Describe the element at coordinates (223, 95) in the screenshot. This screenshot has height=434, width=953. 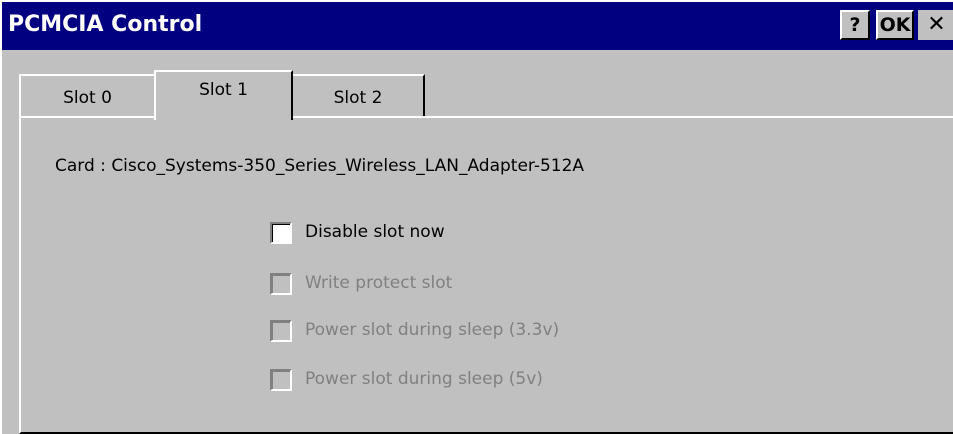
I see `tab-slot-1: Slot 1` at that location.